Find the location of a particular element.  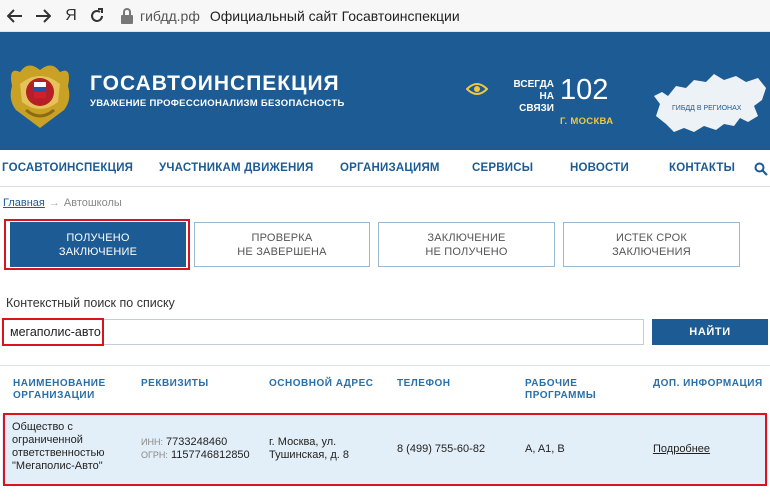

nav-item-contacts: КОНТАКТЫ is located at coordinates (702, 168).